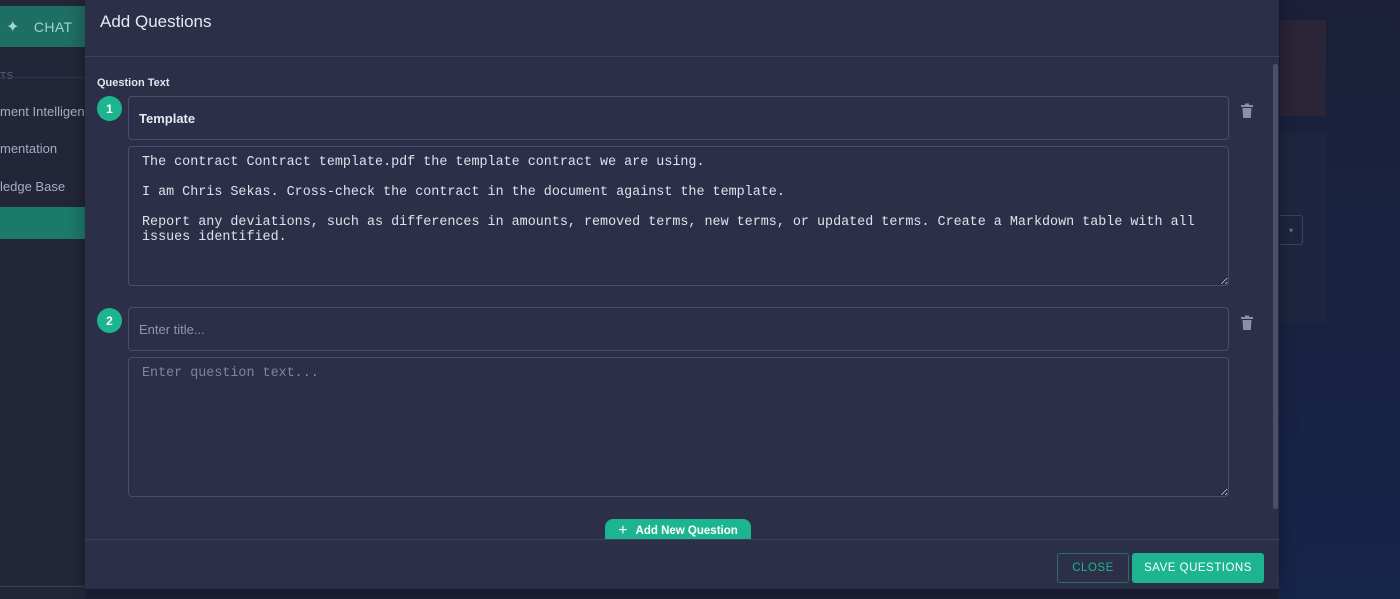 The height and width of the screenshot is (599, 1400). Describe the element at coordinates (1291, 230) in the screenshot. I see `background-select: ▾` at that location.